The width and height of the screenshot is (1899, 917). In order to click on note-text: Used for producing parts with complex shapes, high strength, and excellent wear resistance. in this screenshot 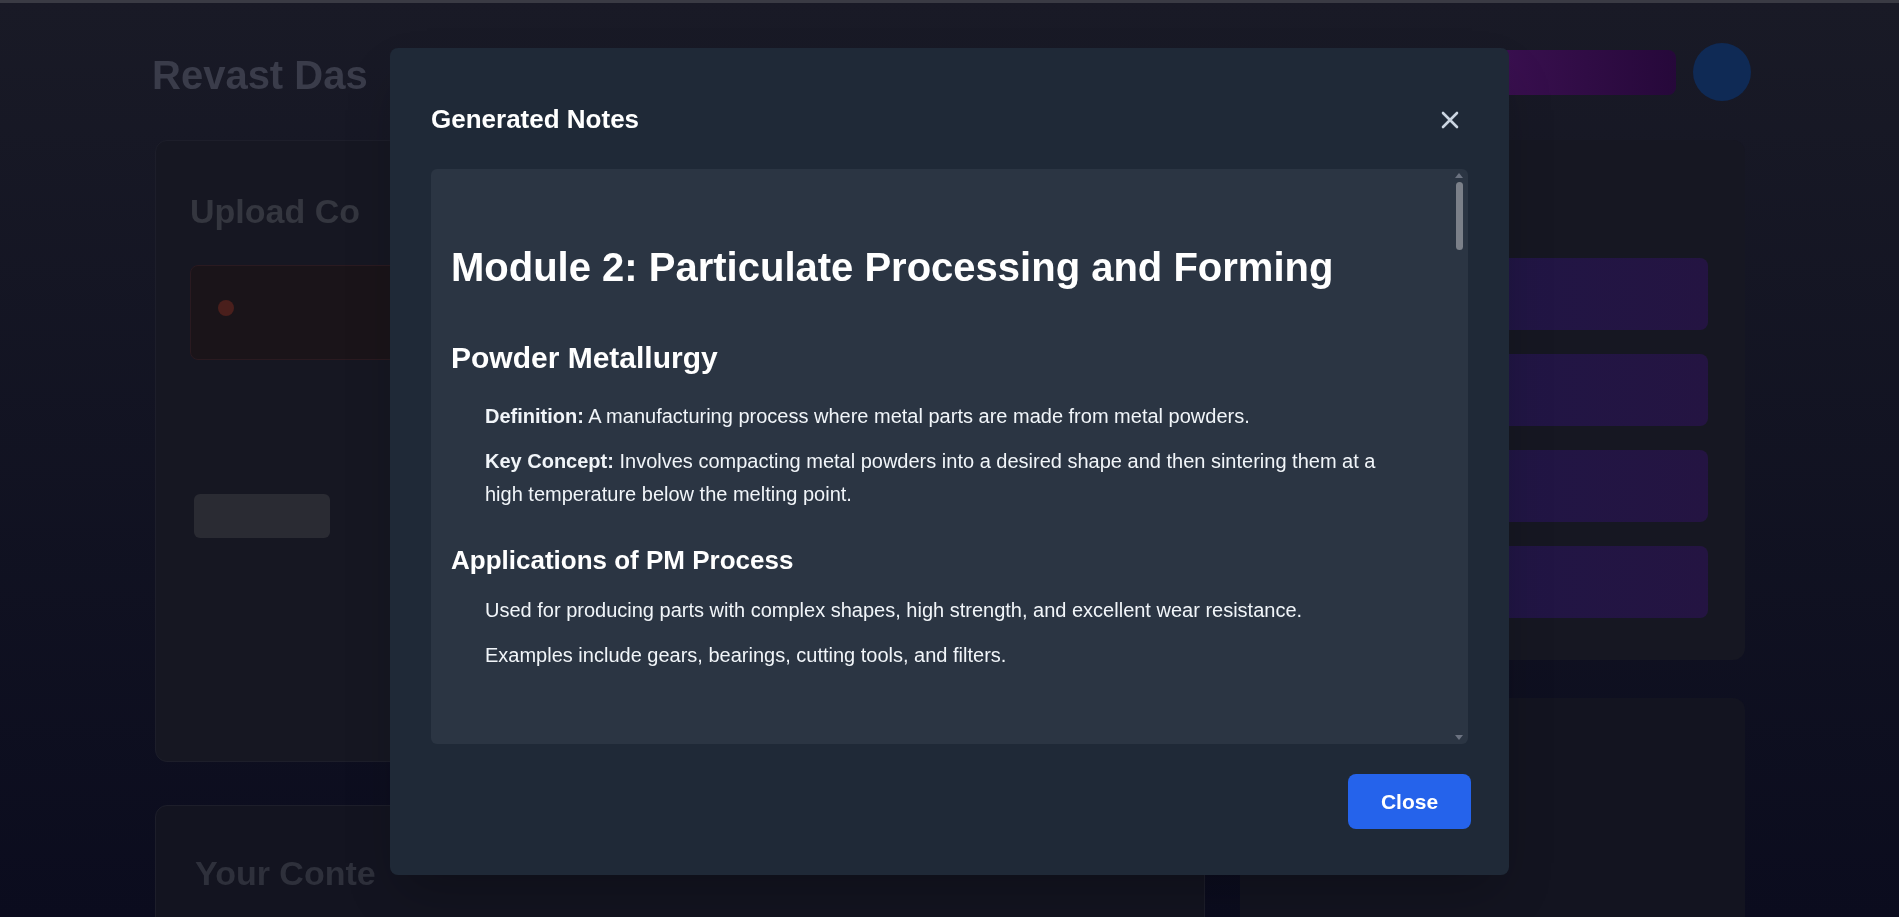, I will do `click(894, 610)`.